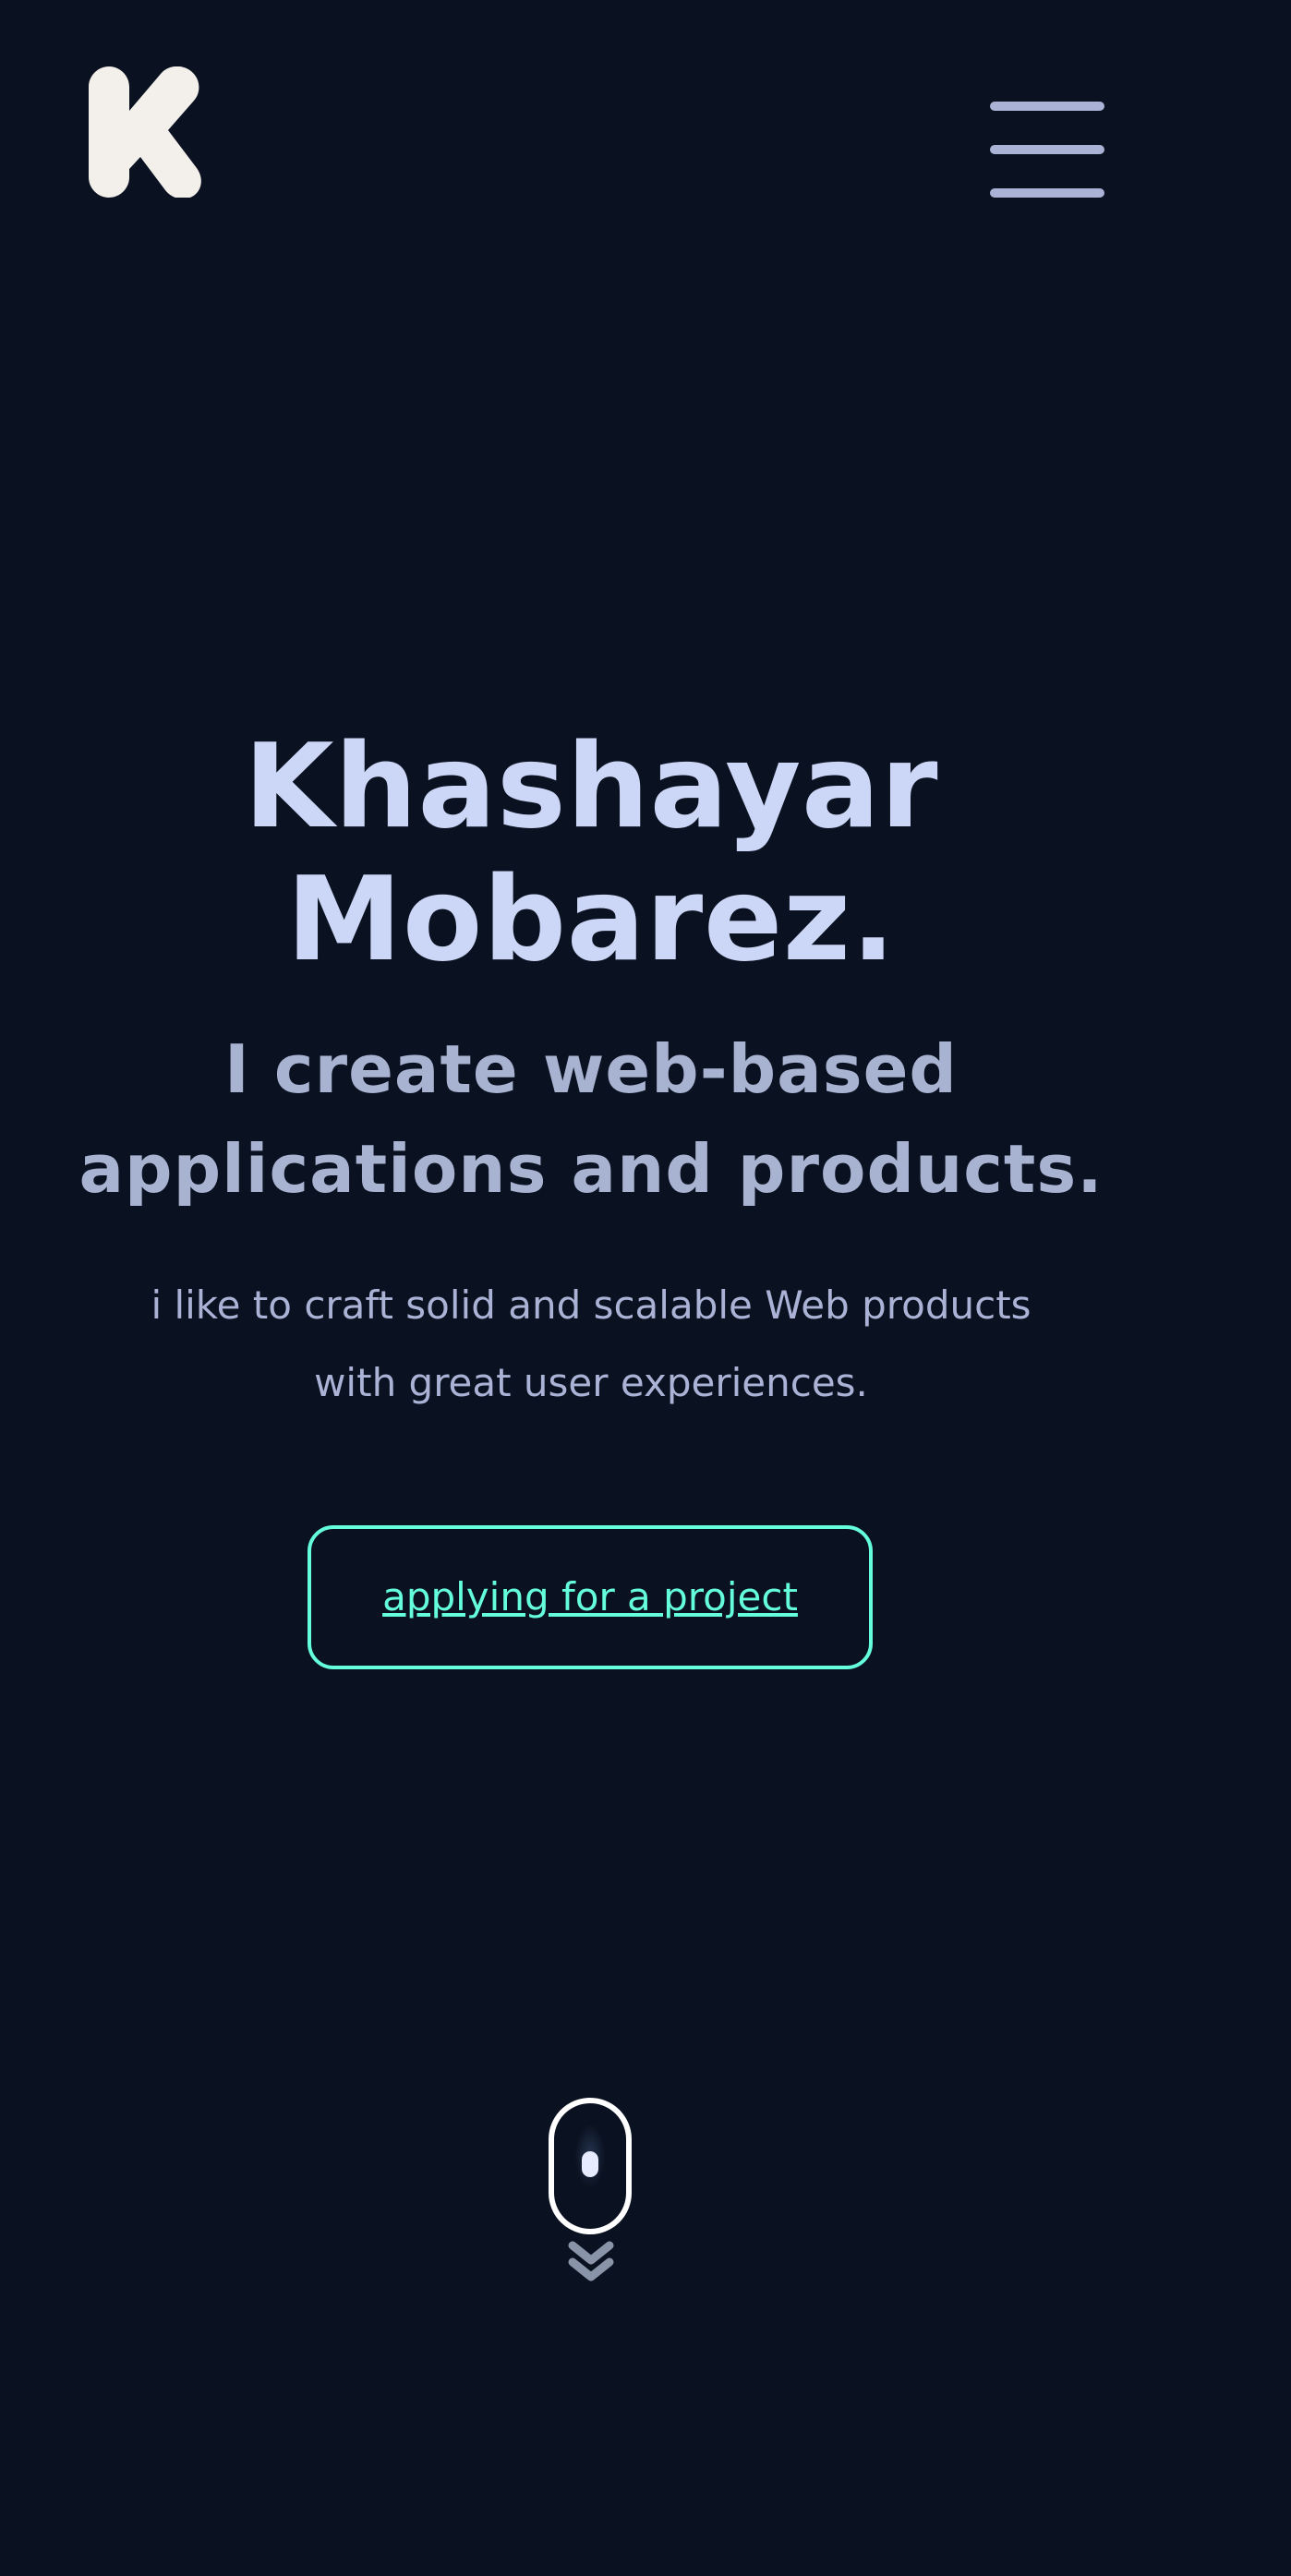 The image size is (1291, 2576). What do you see at coordinates (590, 786) in the screenshot?
I see `hero-name-first: Khashayar` at bounding box center [590, 786].